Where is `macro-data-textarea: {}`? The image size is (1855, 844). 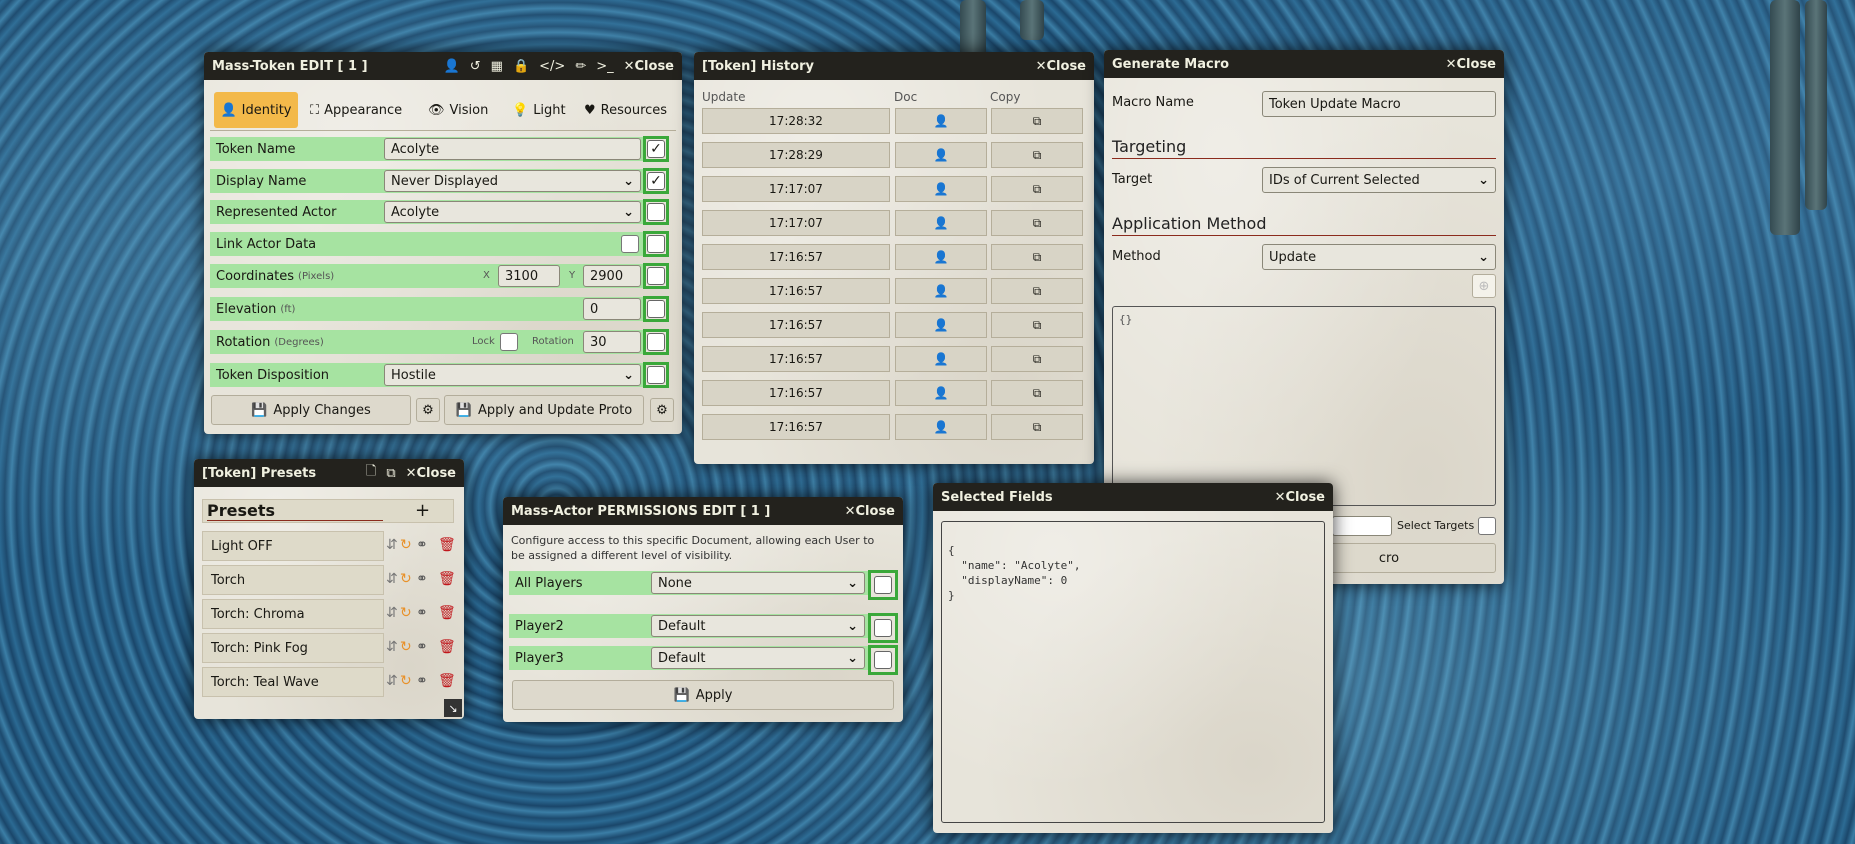 macro-data-textarea: {} is located at coordinates (1304, 406).